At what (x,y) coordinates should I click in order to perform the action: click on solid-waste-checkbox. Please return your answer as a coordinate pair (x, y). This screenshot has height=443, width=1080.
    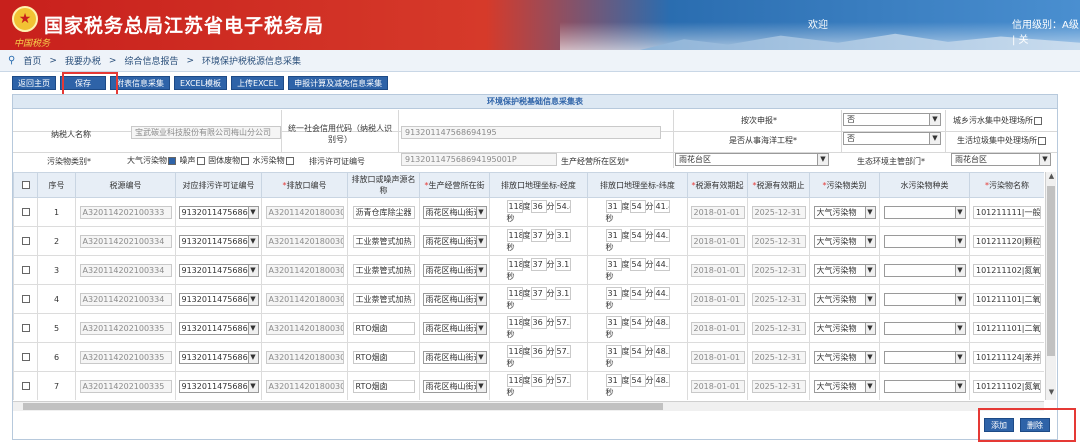
    Looking at the image, I should click on (245, 160).